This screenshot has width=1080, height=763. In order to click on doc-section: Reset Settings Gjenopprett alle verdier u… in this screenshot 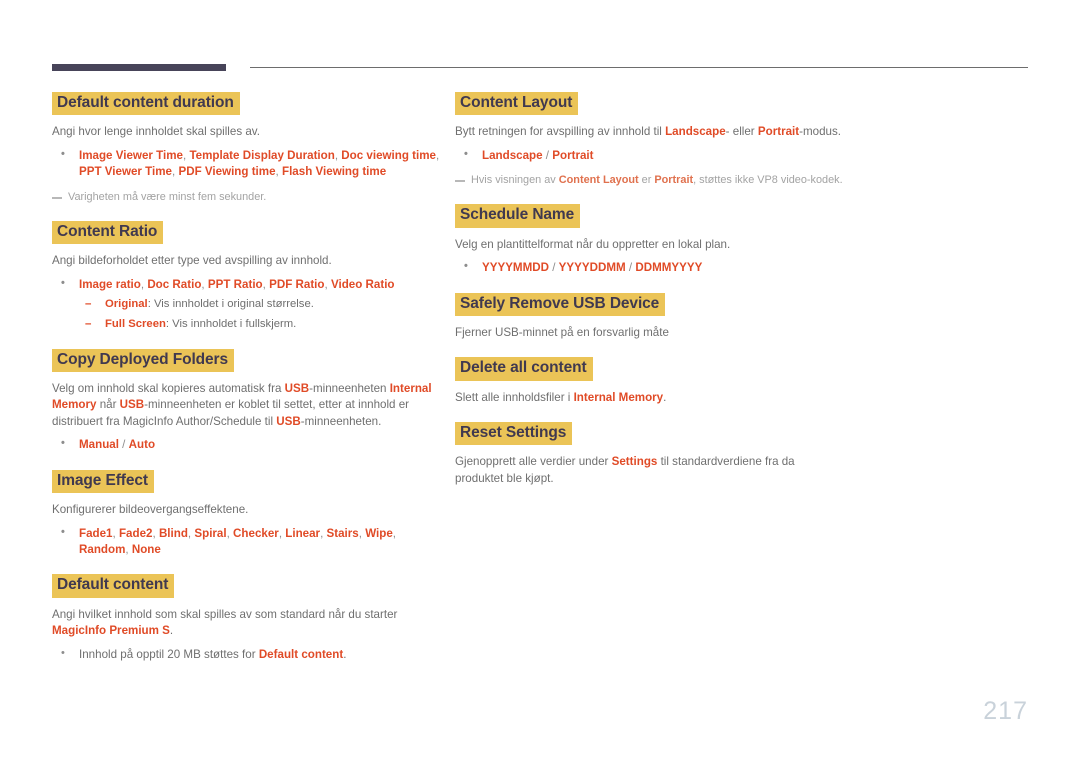, I will do `click(650, 454)`.